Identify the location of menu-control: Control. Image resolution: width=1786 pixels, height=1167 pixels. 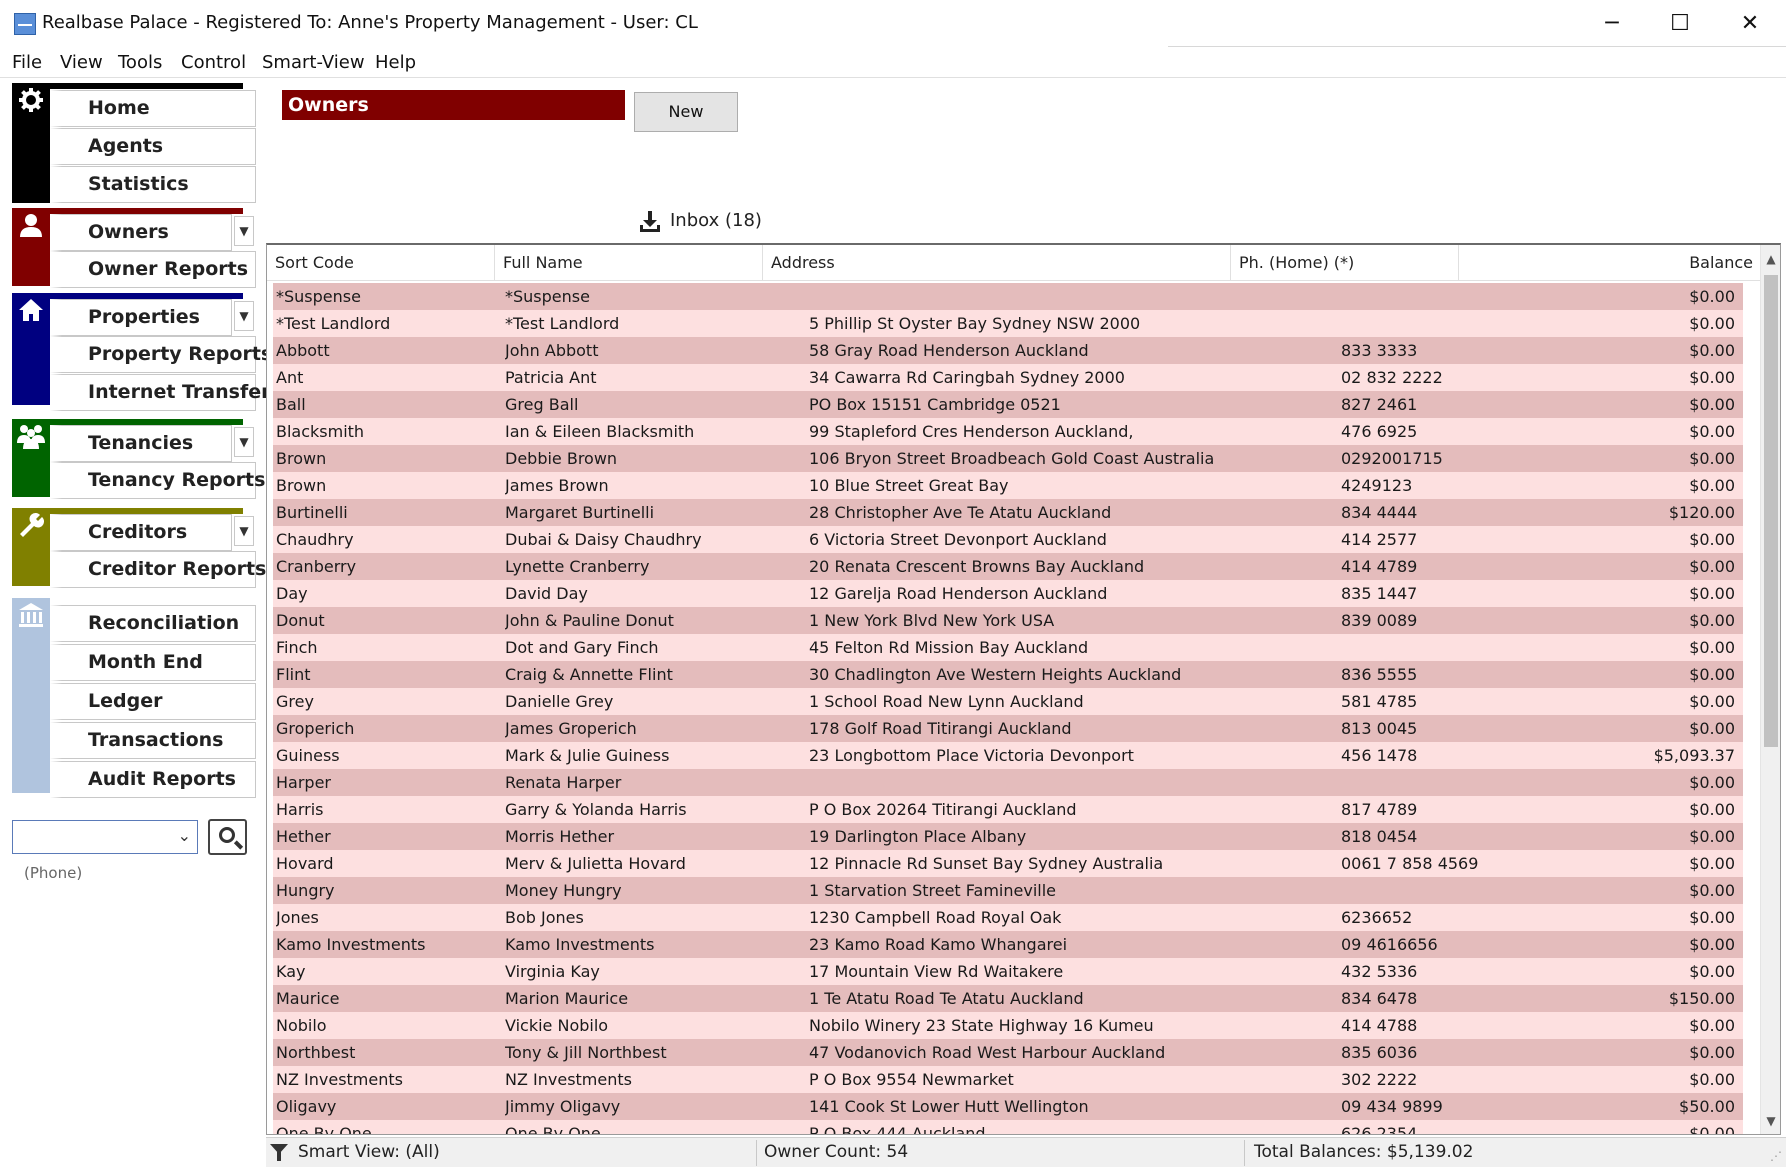
(213, 62).